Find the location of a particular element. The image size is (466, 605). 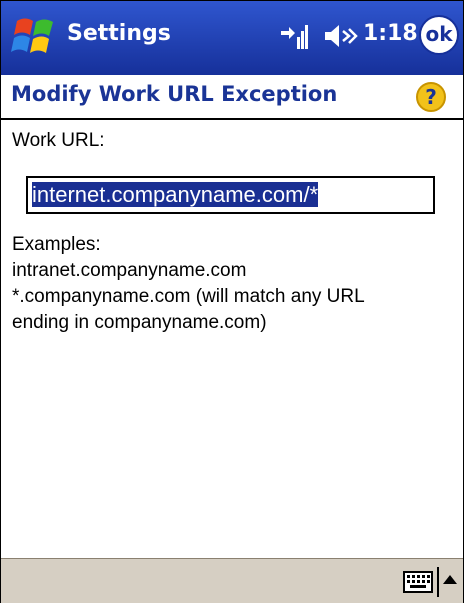

up-arrow-icon is located at coordinates (450, 579).